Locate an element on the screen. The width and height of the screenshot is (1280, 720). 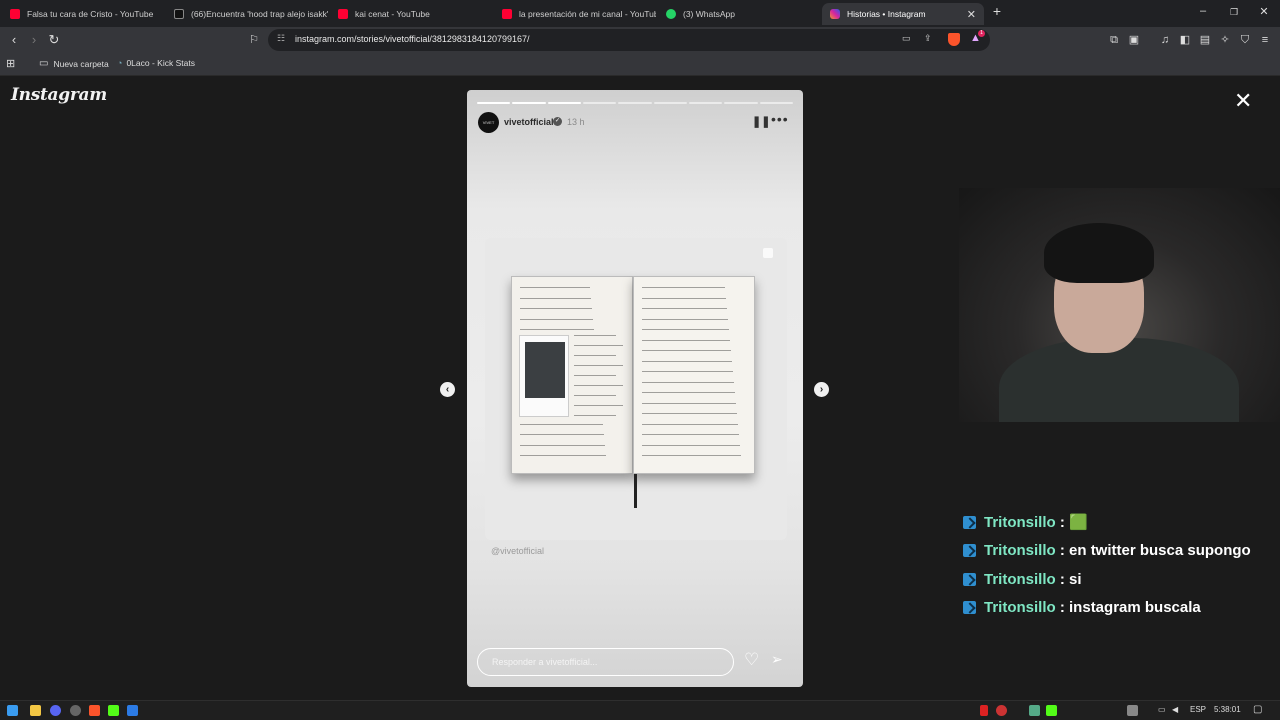
tab-label: Falsa tu cara de Cristo - YouTube is located at coordinates (90, 14).